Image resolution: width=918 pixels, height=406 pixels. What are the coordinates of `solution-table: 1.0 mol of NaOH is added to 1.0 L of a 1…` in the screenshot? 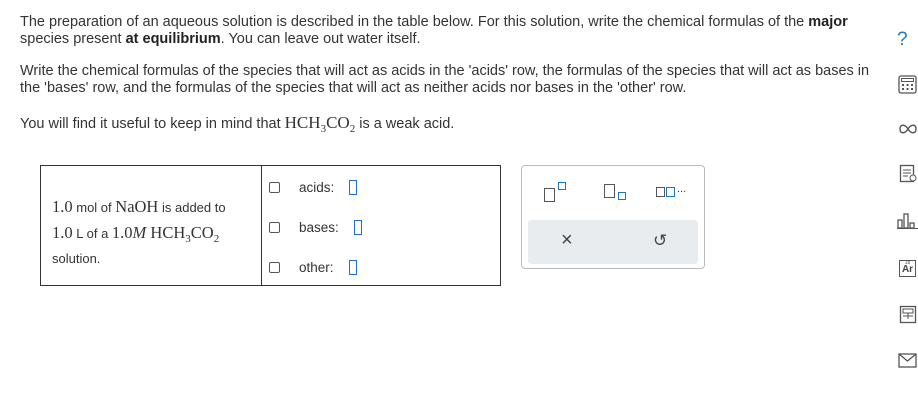 It's located at (270, 225).